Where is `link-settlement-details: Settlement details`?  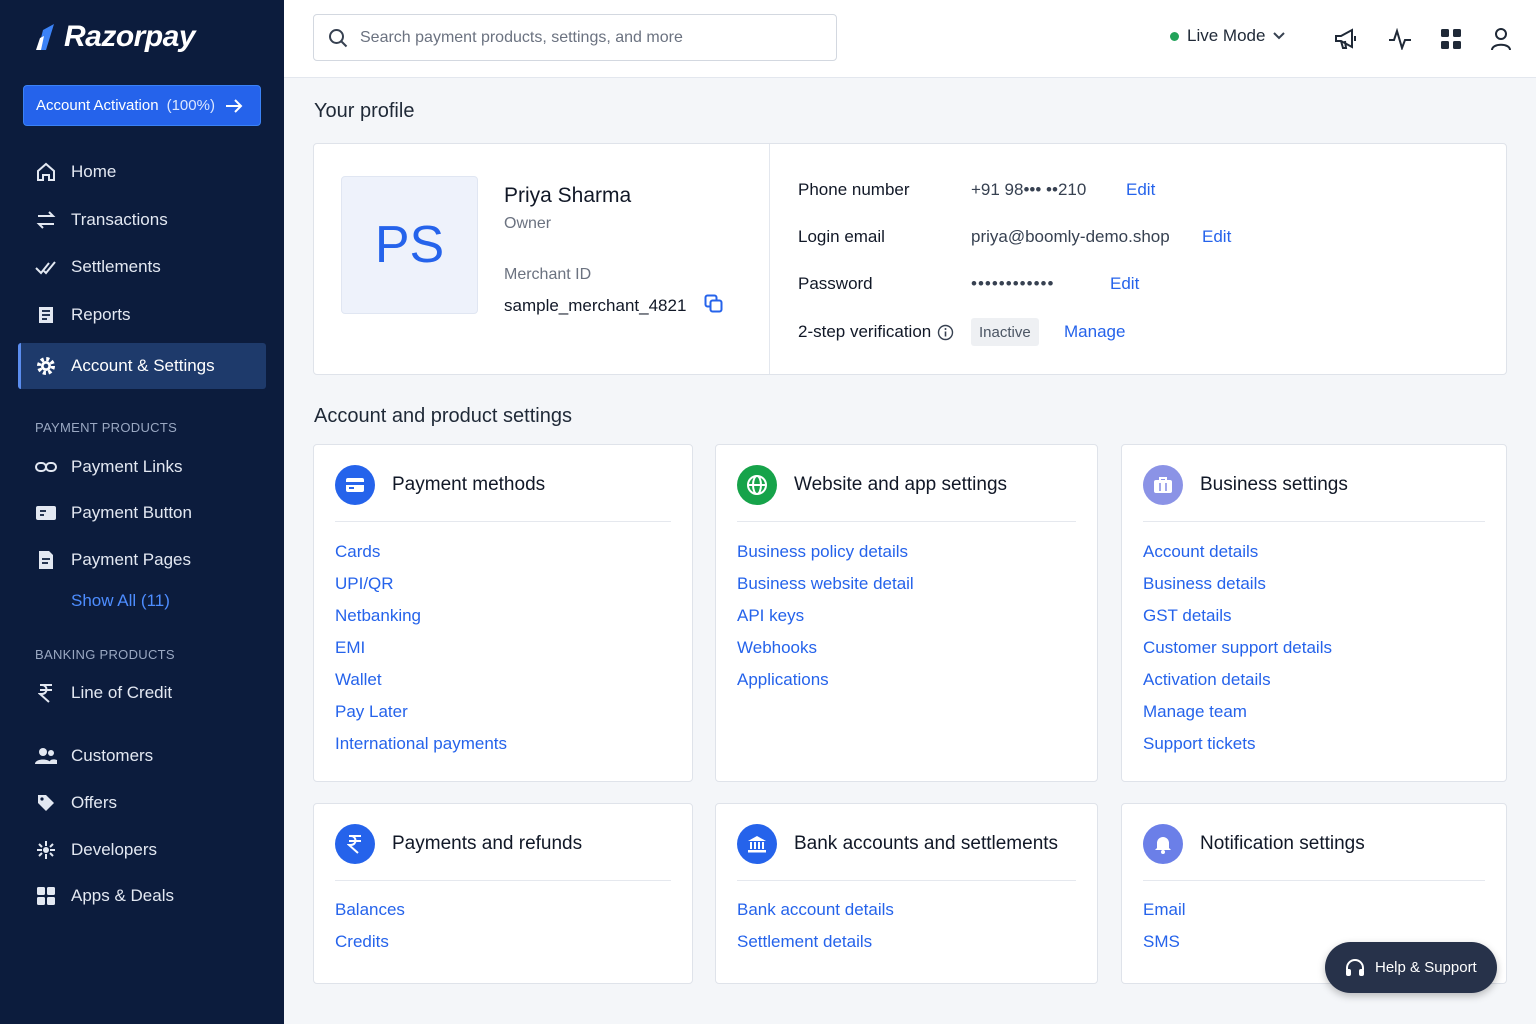 link-settlement-details: Settlement details is located at coordinates (815, 948).